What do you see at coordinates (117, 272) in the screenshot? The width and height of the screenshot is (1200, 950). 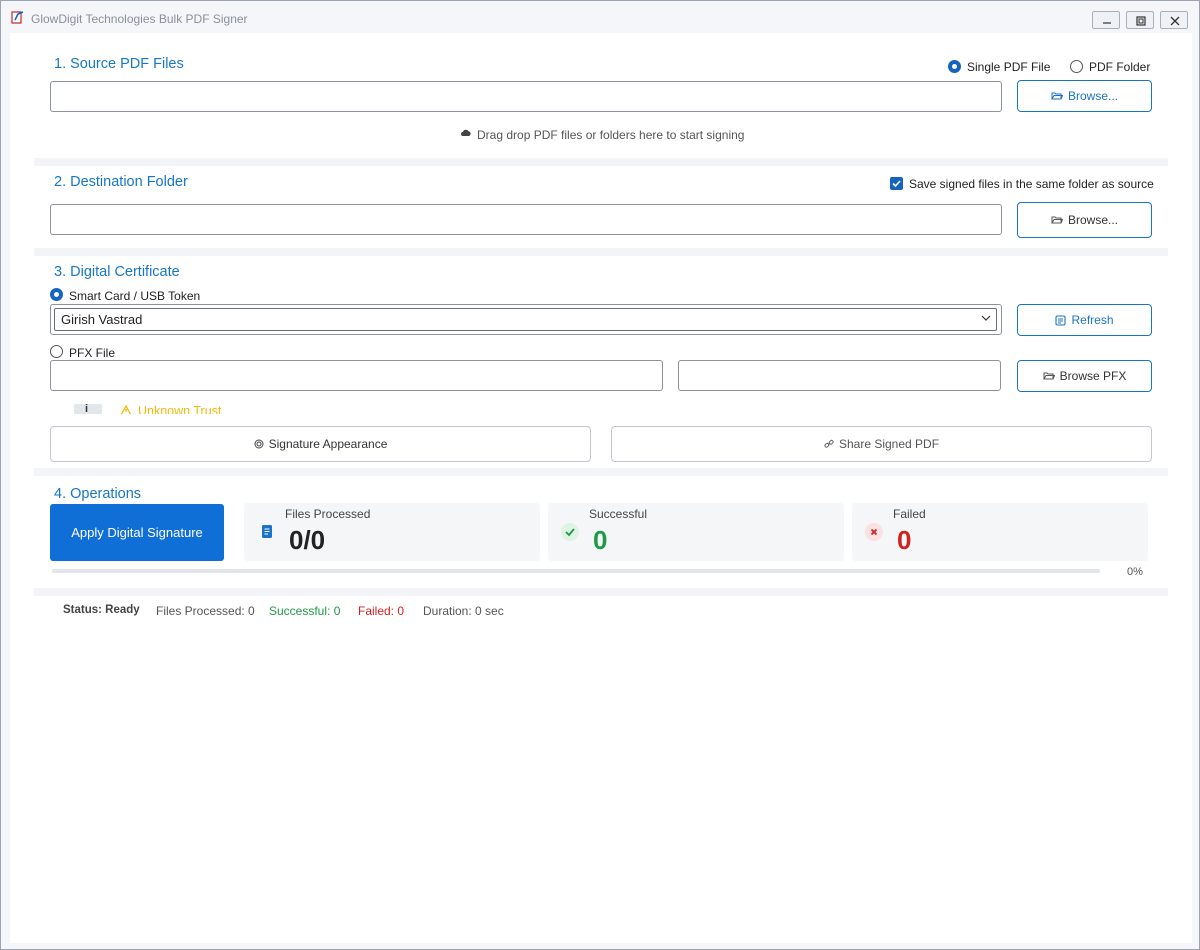 I see `certificate-section-title: 3. Digital Certificate` at bounding box center [117, 272].